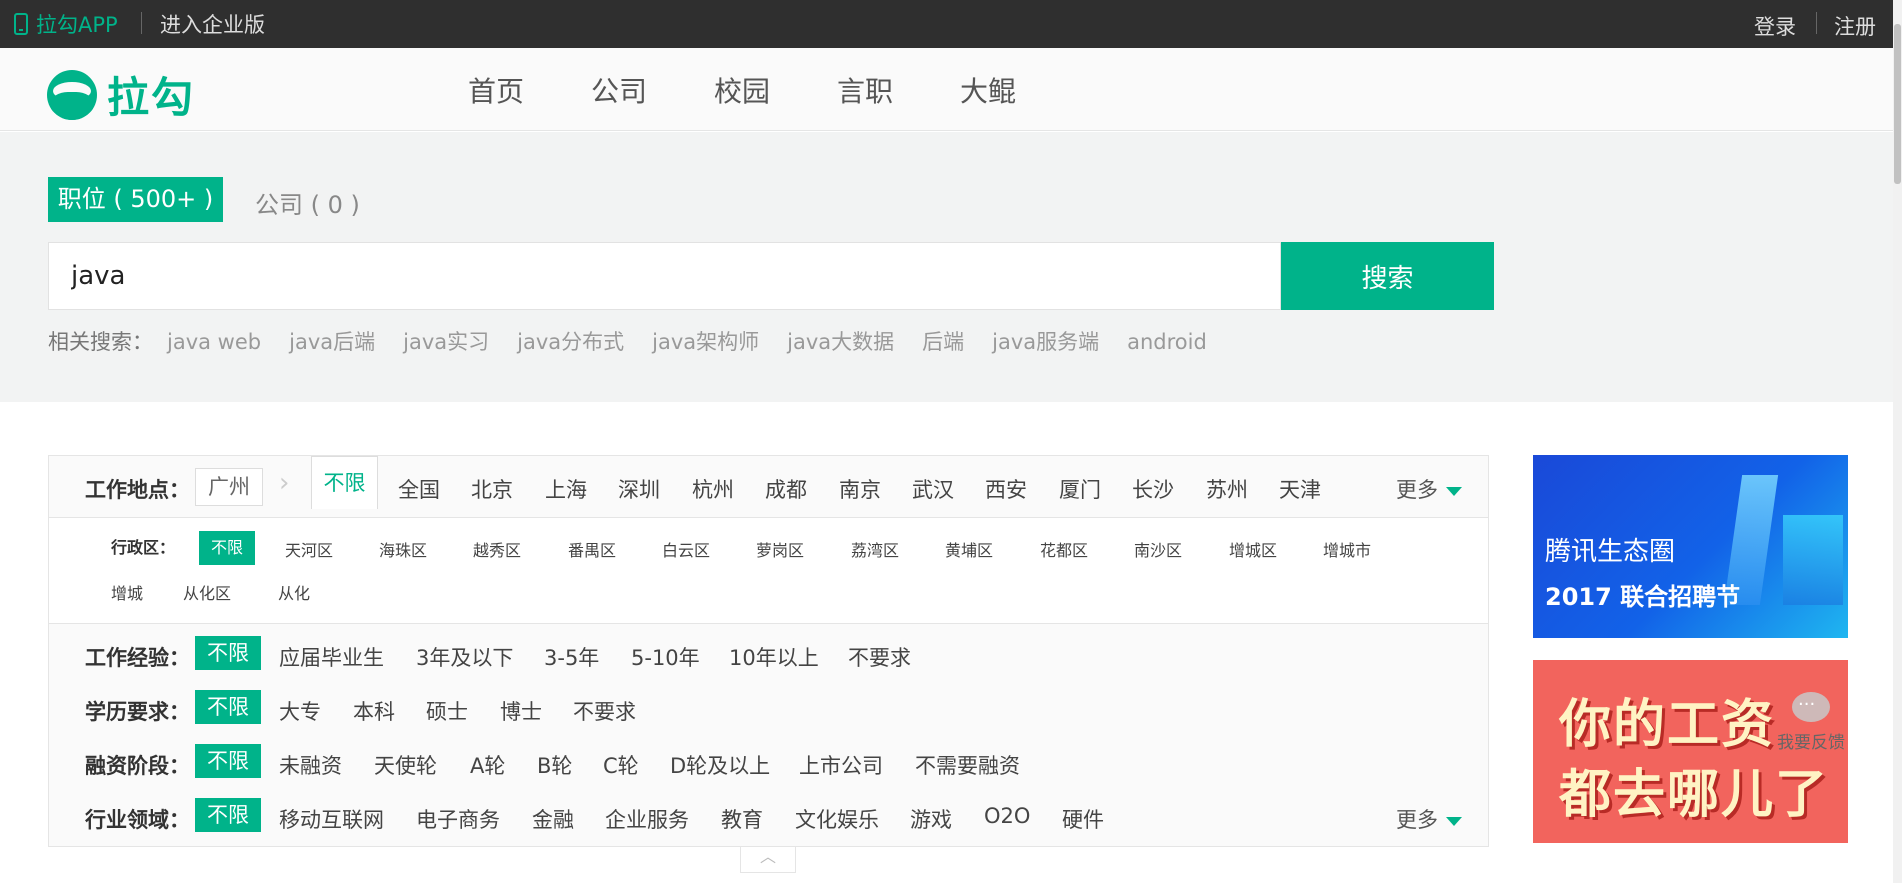 This screenshot has width=1902, height=883. What do you see at coordinates (1667, 725) in the screenshot?
I see `ad-title: 你的工资` at bounding box center [1667, 725].